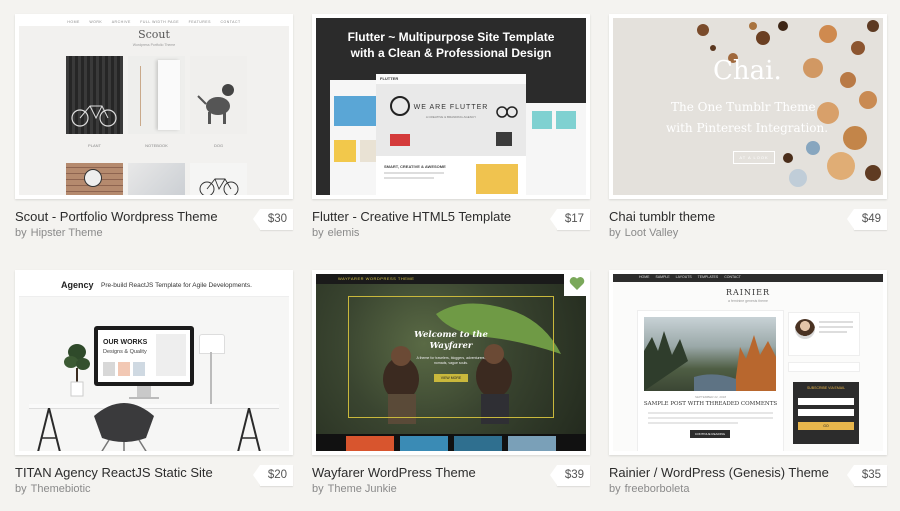 Image resolution: width=900 pixels, height=511 pixels. I want to click on price-tag: $20, so click(272, 475).